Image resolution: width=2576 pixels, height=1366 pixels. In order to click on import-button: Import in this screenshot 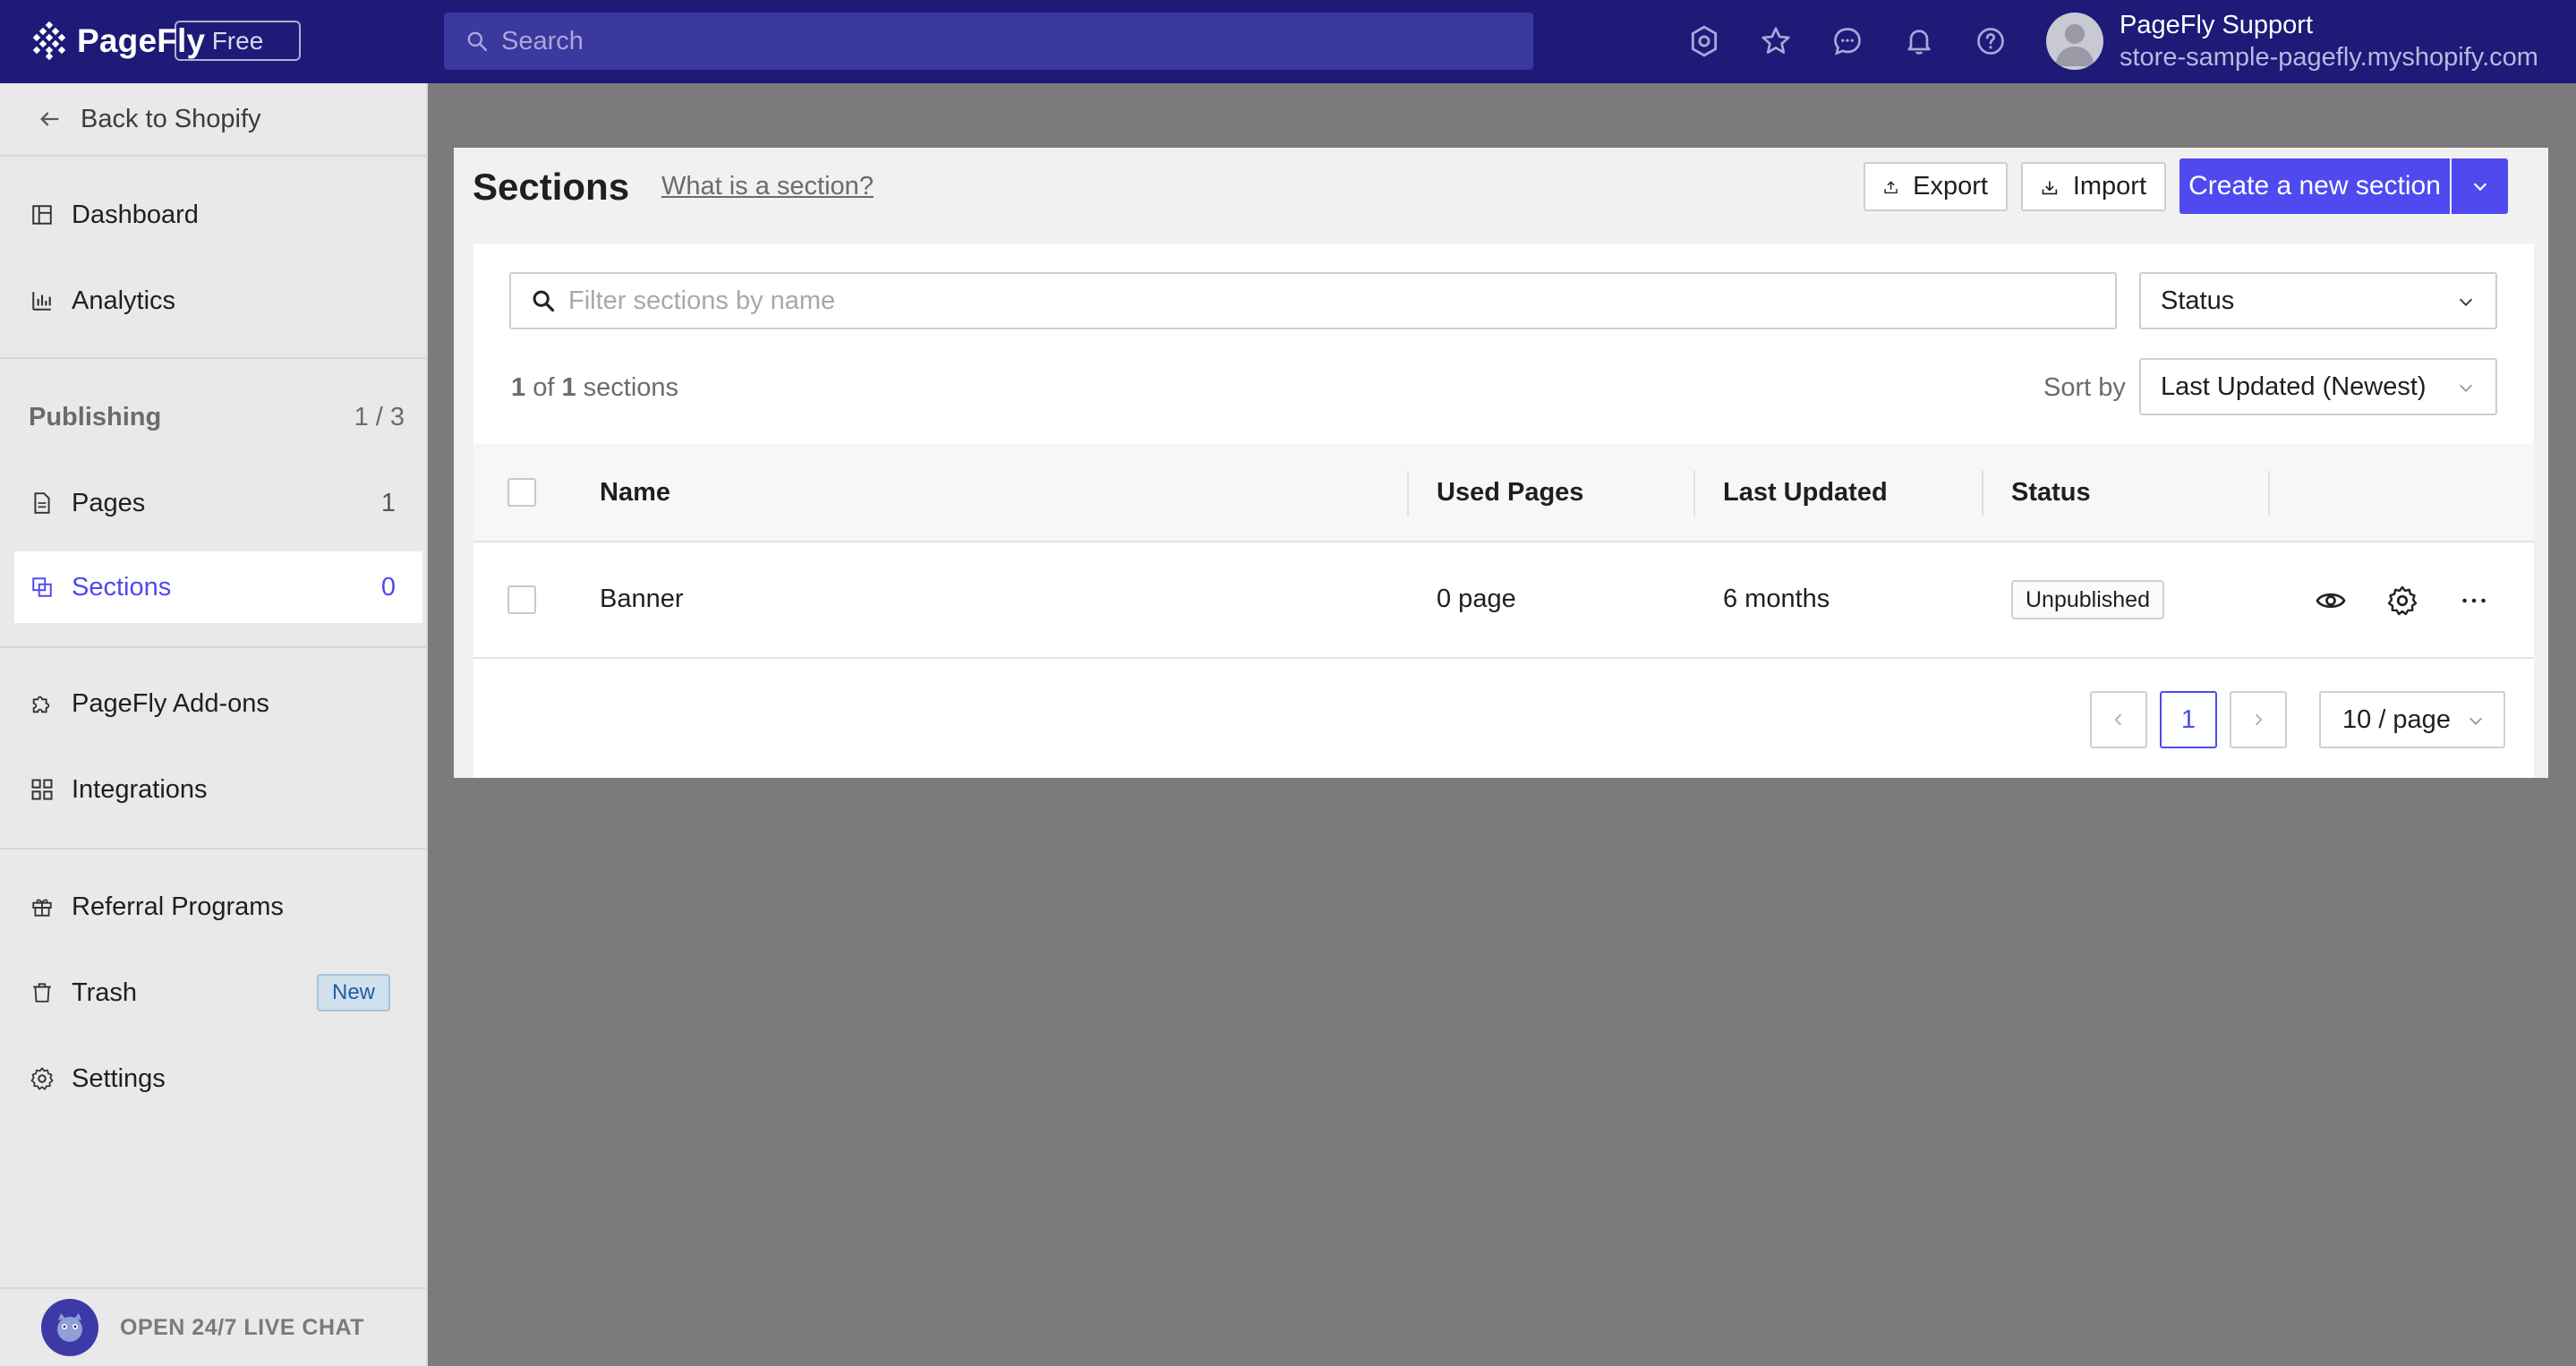, I will do `click(2093, 186)`.